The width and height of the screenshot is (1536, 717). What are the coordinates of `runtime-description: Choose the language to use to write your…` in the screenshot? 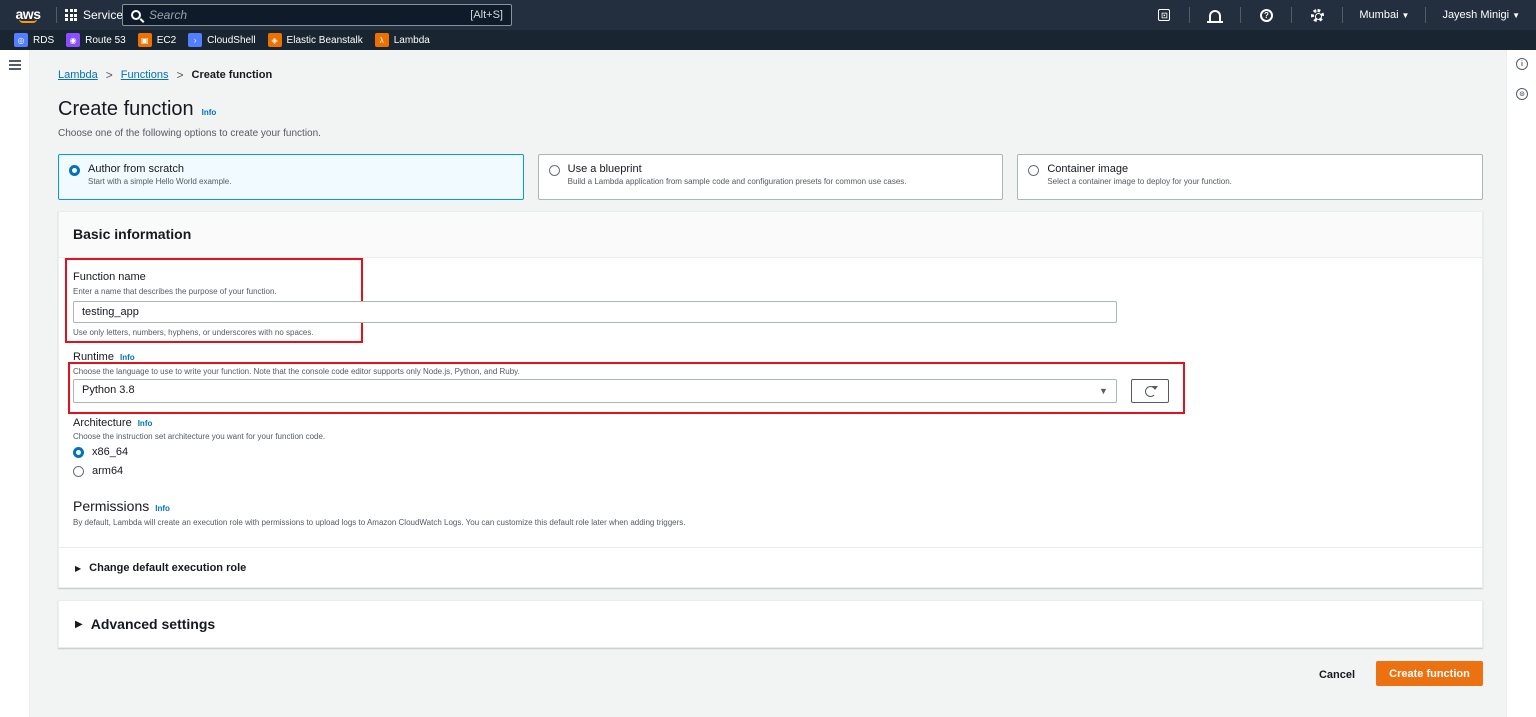 It's located at (296, 371).